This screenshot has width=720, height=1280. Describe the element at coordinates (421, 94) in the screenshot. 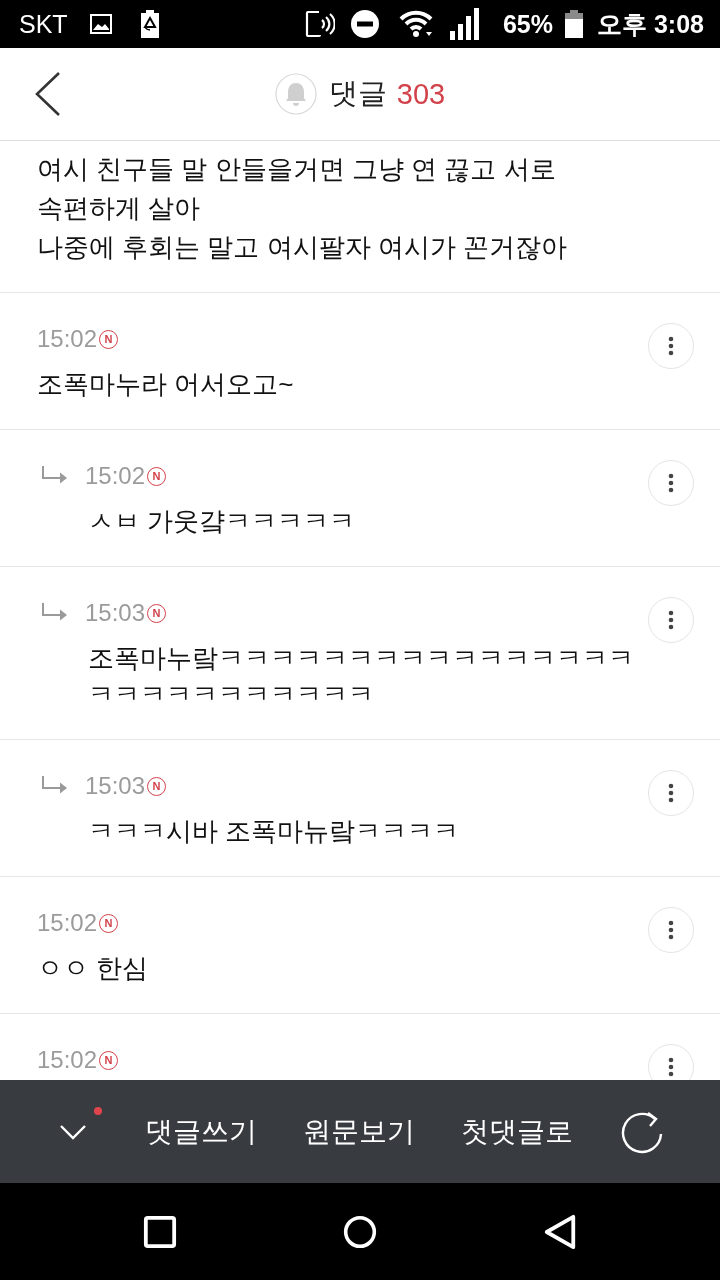

I see `comment-count: 303` at that location.